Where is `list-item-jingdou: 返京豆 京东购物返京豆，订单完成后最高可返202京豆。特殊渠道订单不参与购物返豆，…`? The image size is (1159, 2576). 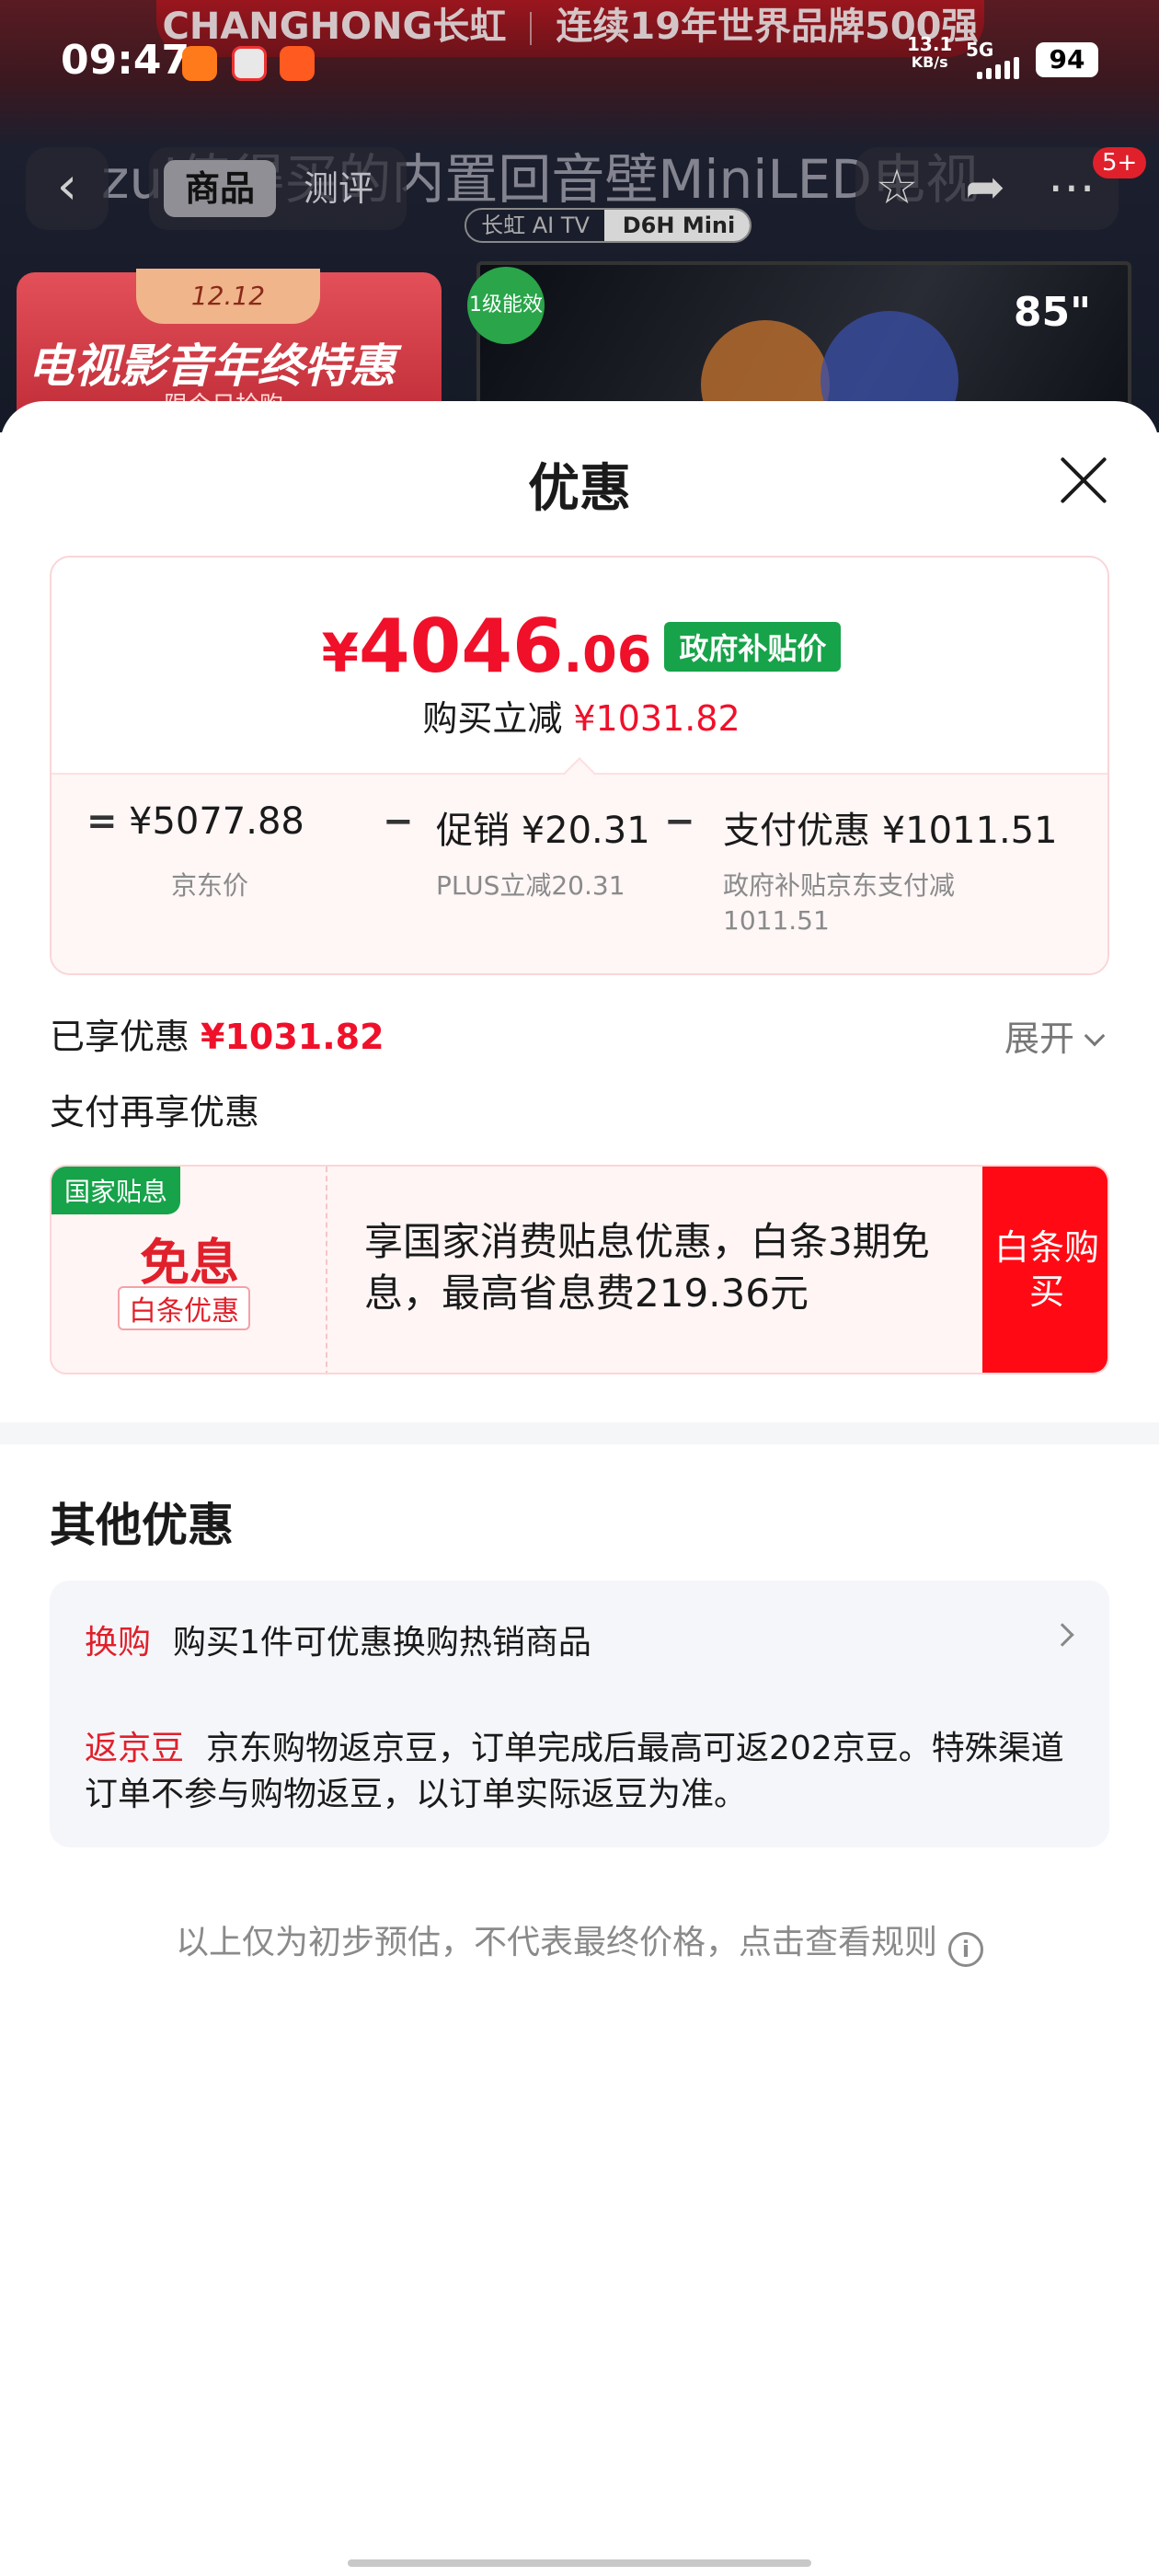 list-item-jingdou: 返京豆 京东购物返京豆，订单完成后最高可返202京豆。特殊渠道订单不参与购物返豆，… is located at coordinates (581, 1772).